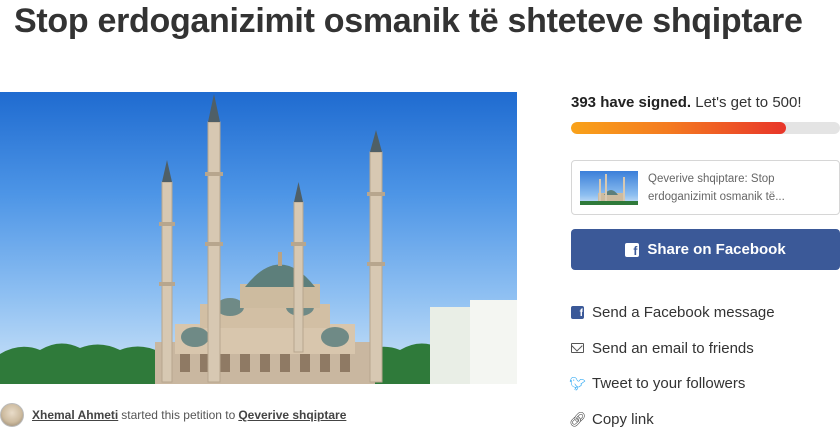 This screenshot has width=840, height=427. What do you see at coordinates (577, 418) in the screenshot?
I see `link-icon: 🔗︎` at bounding box center [577, 418].